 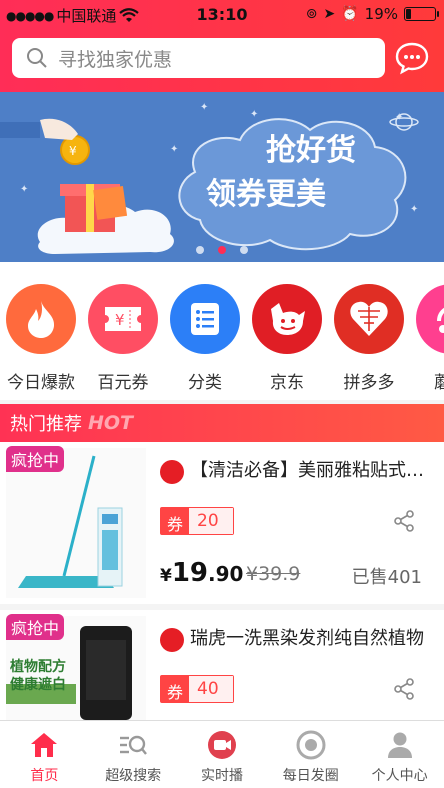 I want to click on category-hundred-coupon: ¥ 百元券, so click(x=123, y=331).